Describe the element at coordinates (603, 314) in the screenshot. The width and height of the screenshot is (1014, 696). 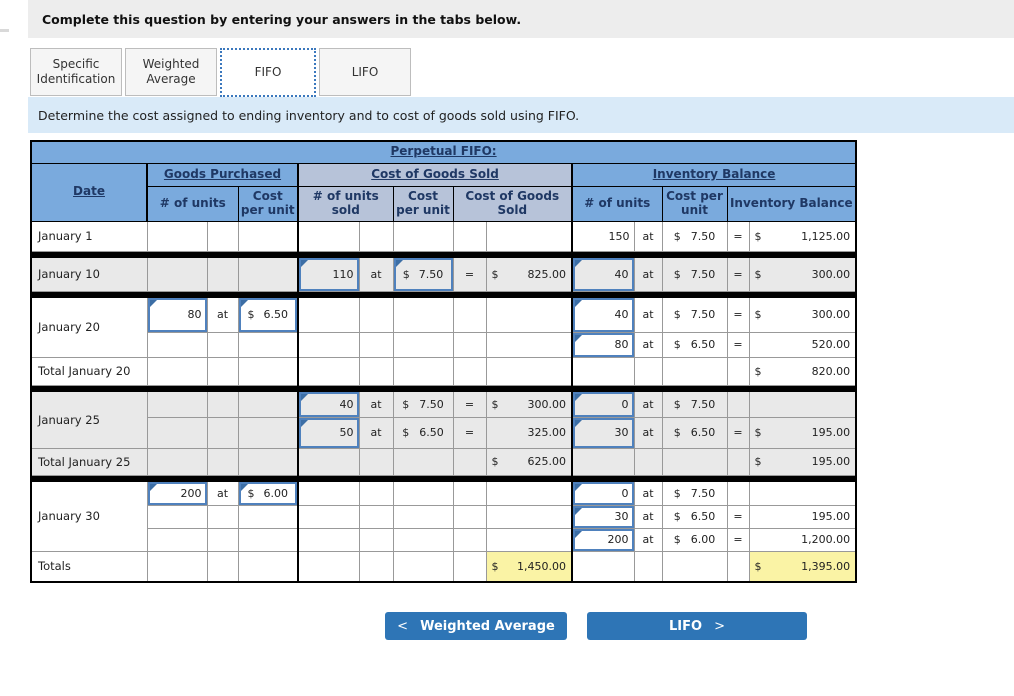
I see `jan20-inv-units-input-1: 40` at that location.